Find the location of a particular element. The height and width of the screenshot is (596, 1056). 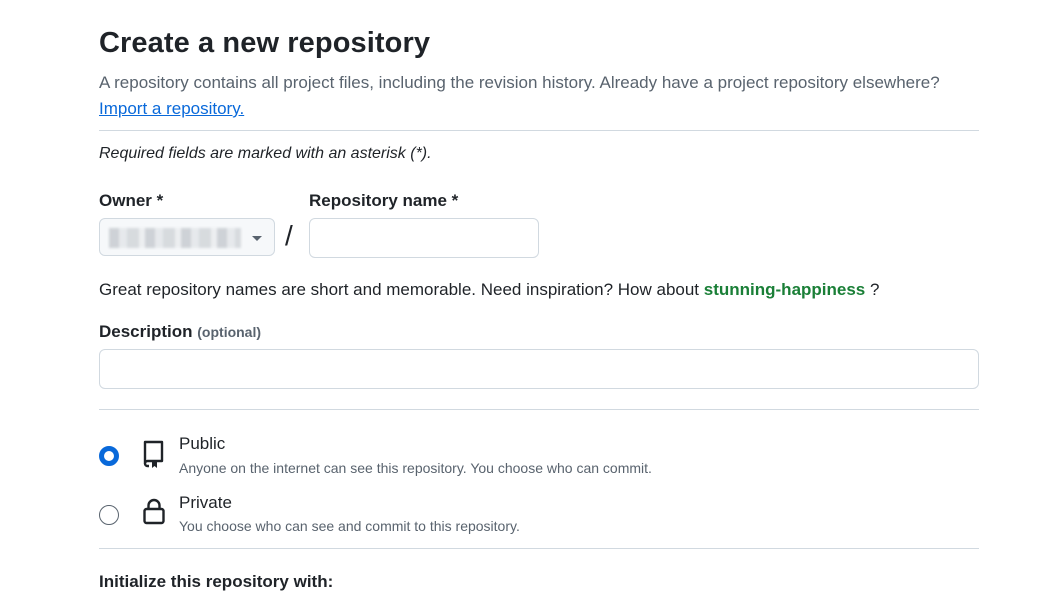

repository-name-label: Repository name * is located at coordinates (384, 200).